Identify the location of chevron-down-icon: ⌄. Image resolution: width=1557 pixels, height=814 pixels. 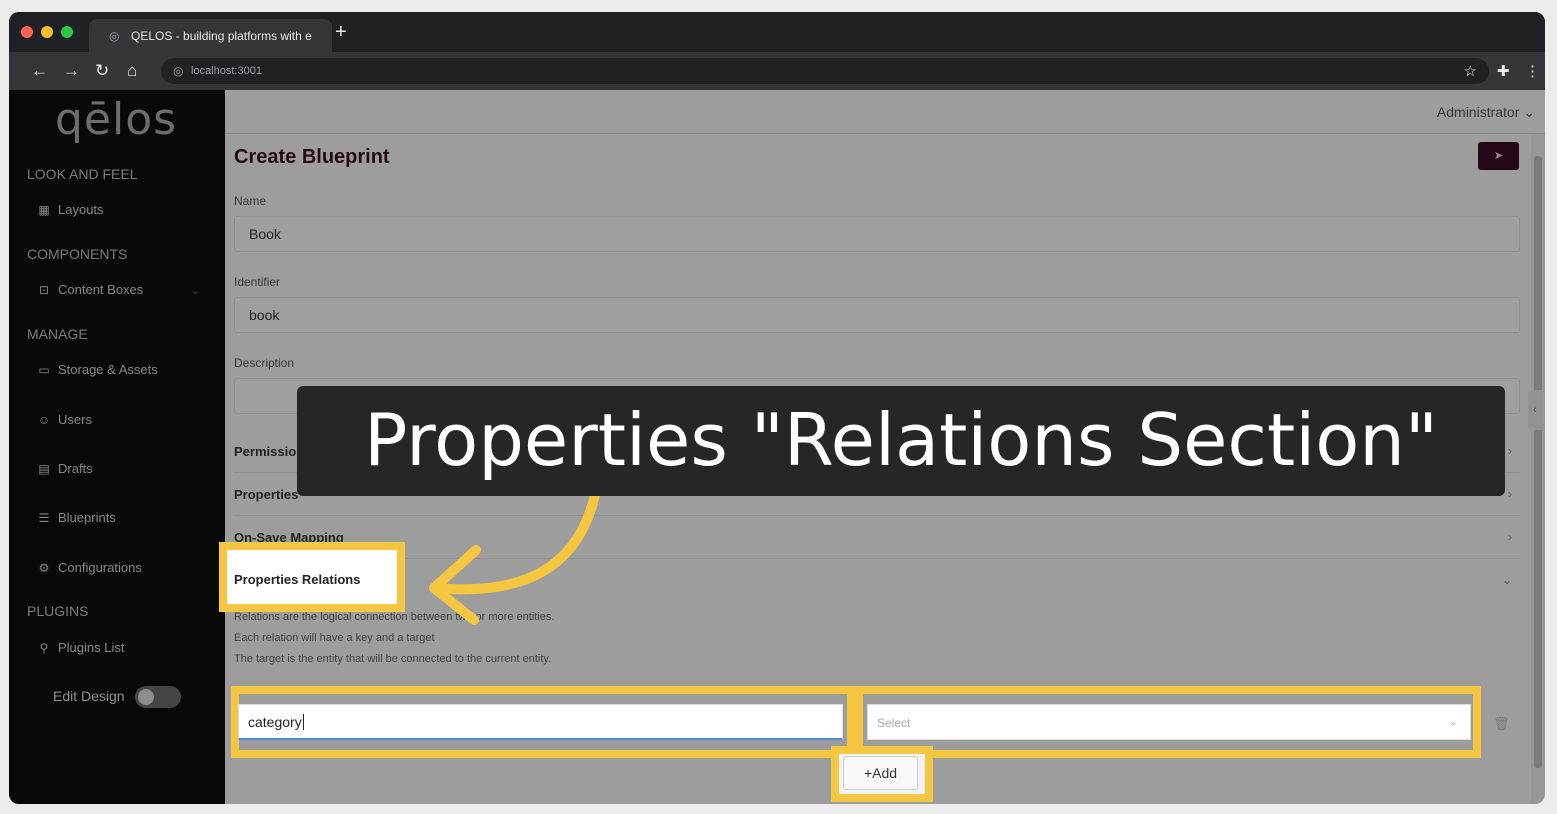
(1453, 722).